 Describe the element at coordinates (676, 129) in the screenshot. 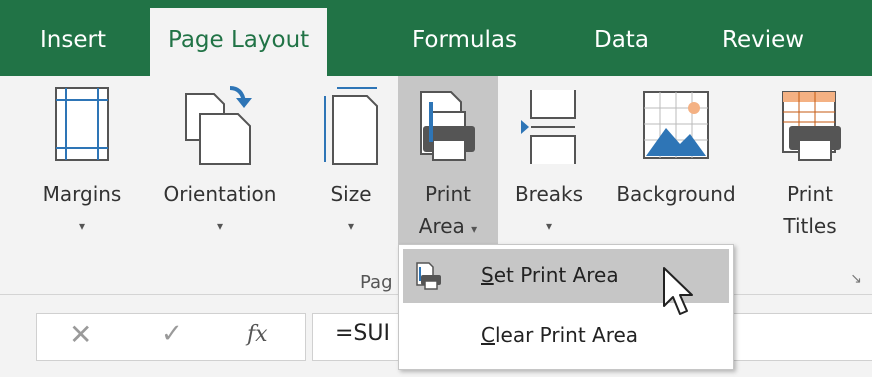

I see `background-icon` at that location.